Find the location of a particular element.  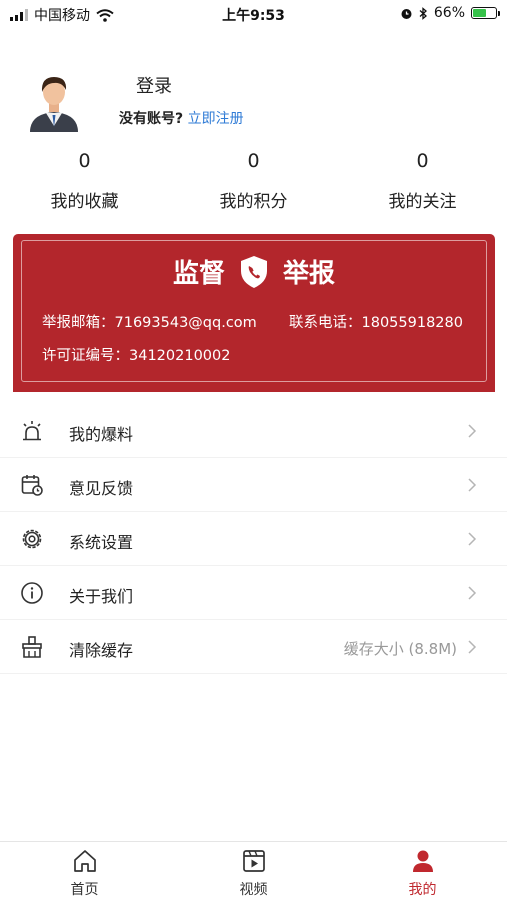

alarm-light-icon is located at coordinates (32, 431).